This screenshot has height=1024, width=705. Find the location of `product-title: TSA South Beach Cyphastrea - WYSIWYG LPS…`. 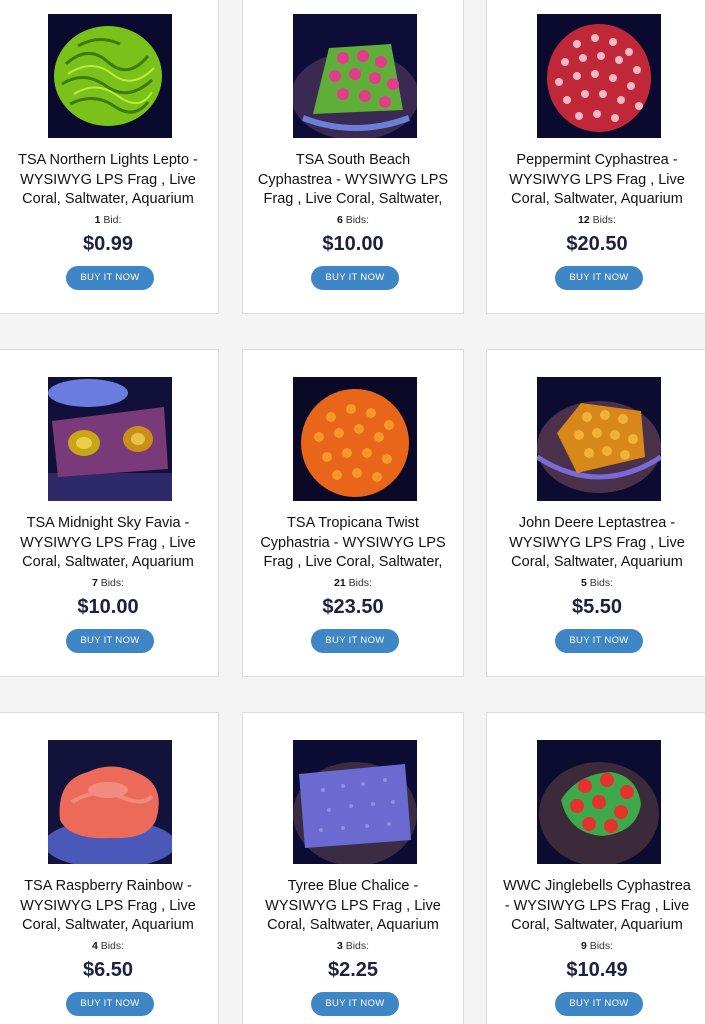

product-title: TSA South Beach Cyphastrea - WYSIWYG LPS… is located at coordinates (353, 180).